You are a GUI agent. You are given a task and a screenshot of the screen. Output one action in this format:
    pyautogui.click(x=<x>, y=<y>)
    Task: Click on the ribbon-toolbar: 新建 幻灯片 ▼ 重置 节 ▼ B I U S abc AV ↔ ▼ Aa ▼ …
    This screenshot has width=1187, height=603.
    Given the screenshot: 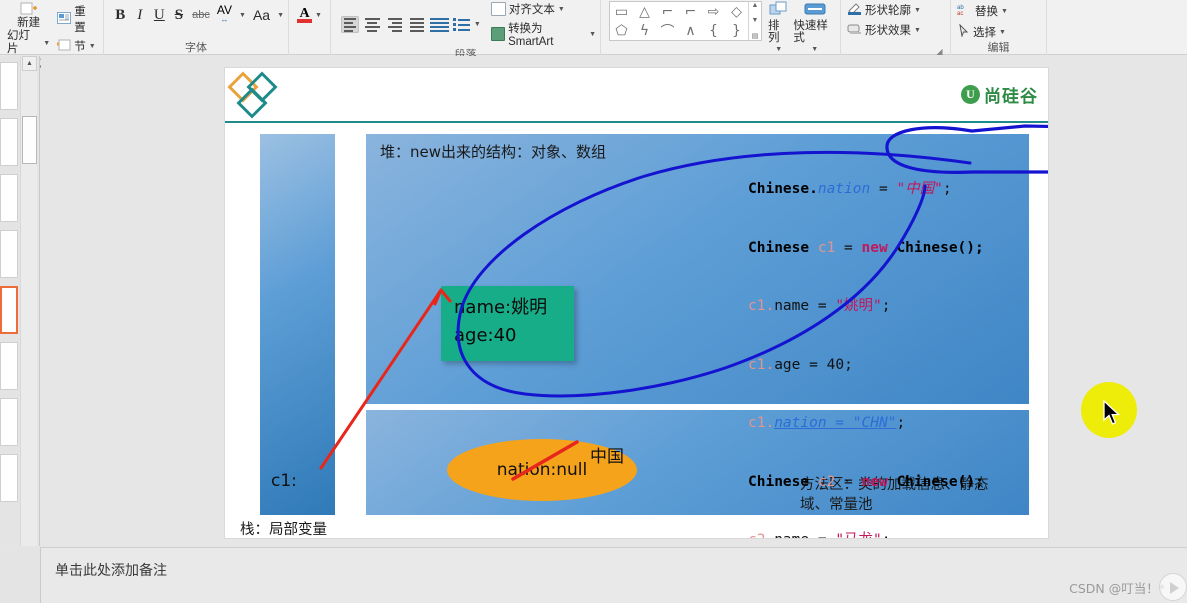 What is the action you would take?
    pyautogui.click(x=593, y=35)
    